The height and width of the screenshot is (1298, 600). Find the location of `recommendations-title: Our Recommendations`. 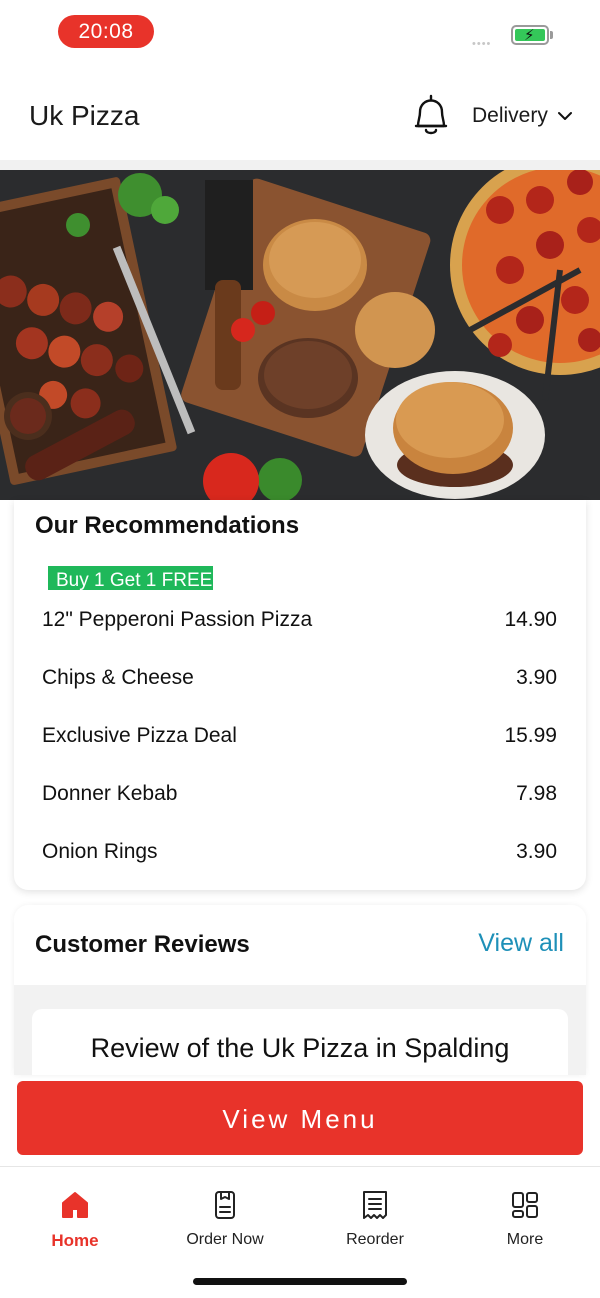

recommendations-title: Our Recommendations is located at coordinates (167, 525).